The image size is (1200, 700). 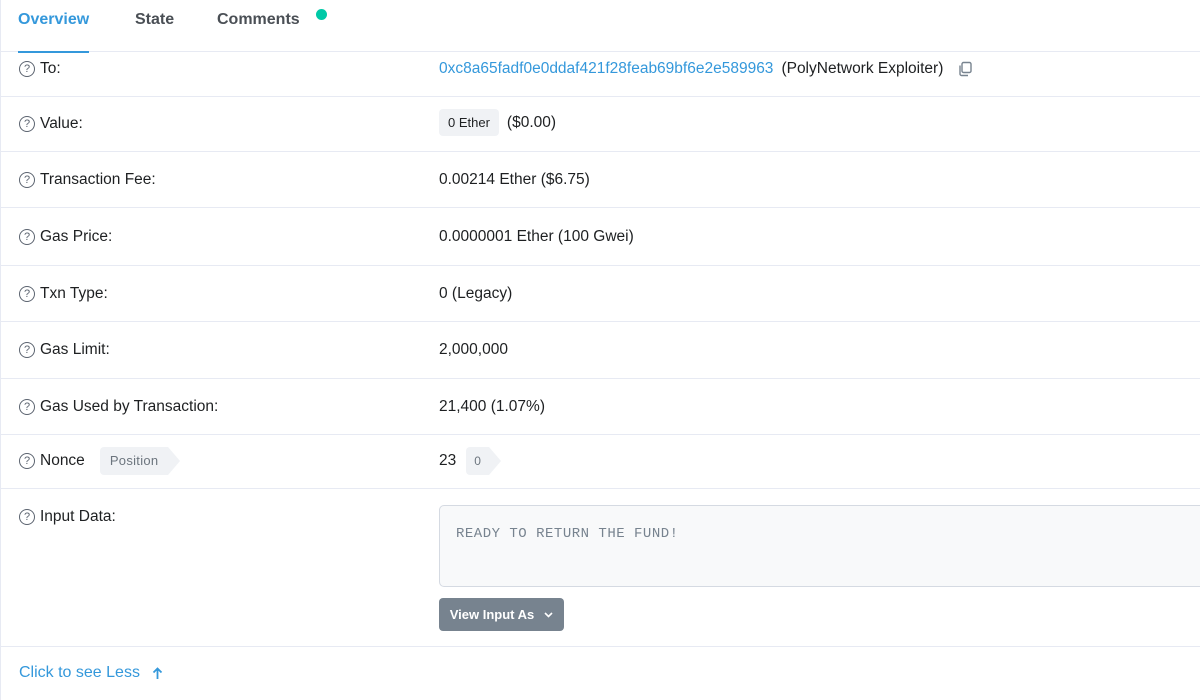 I want to click on see-less-link: Click to see Less, so click(x=91, y=673).